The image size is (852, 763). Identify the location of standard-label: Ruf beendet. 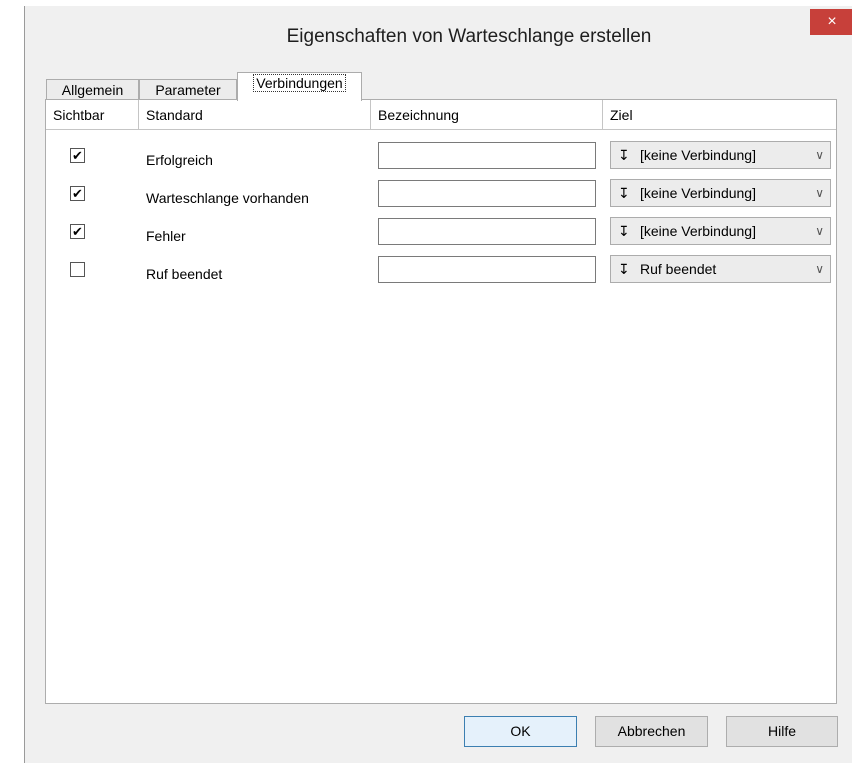
(184, 274).